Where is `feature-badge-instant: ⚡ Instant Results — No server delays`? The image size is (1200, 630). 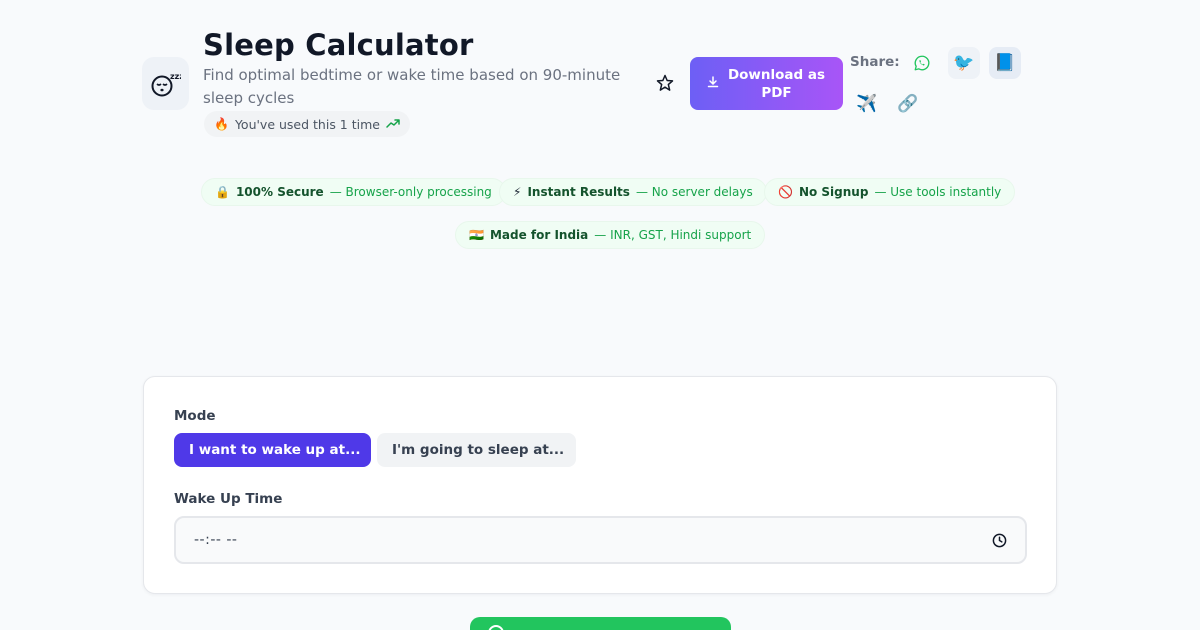 feature-badge-instant: ⚡ Instant Results — No server delays is located at coordinates (633, 192).